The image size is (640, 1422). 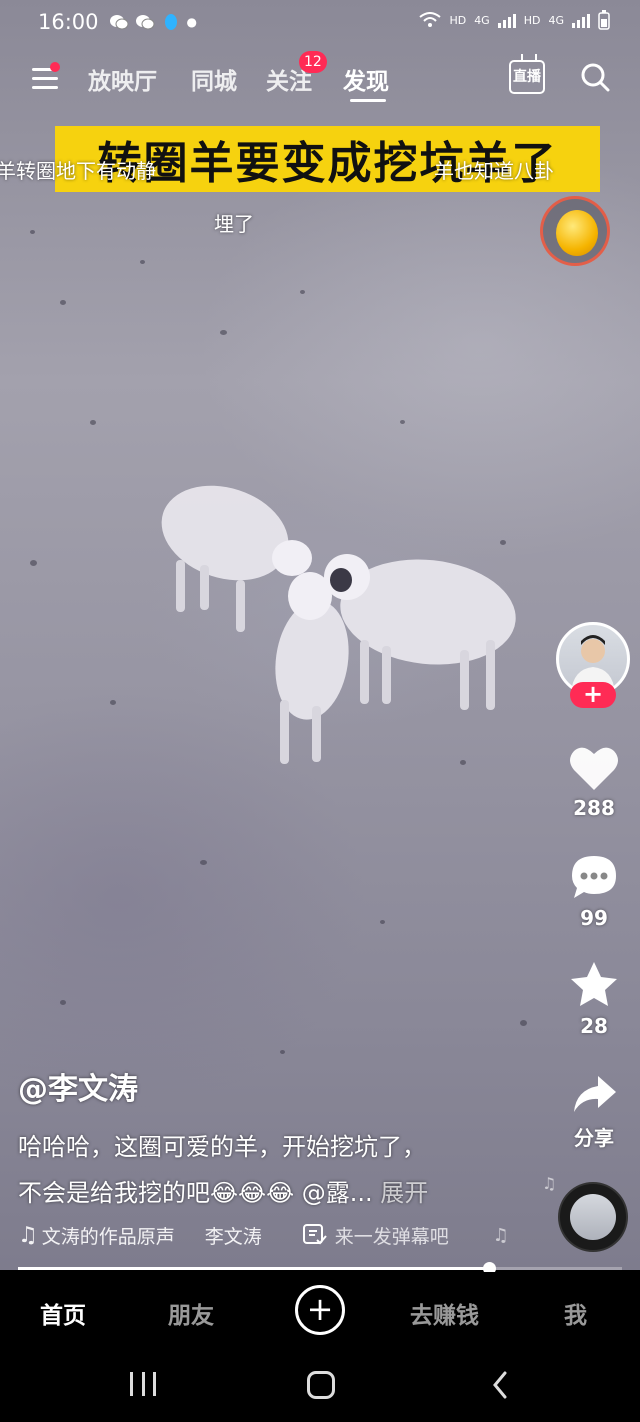 I want to click on live-label: 直播, so click(x=527, y=77).